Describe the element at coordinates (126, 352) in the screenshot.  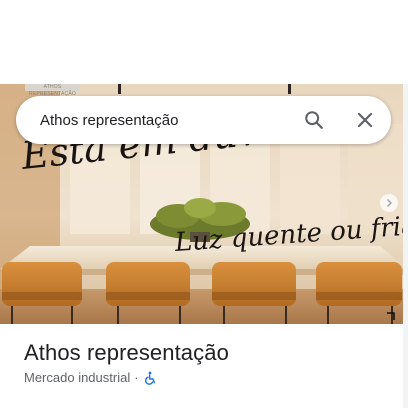
I see `place-title: Athos representação` at that location.